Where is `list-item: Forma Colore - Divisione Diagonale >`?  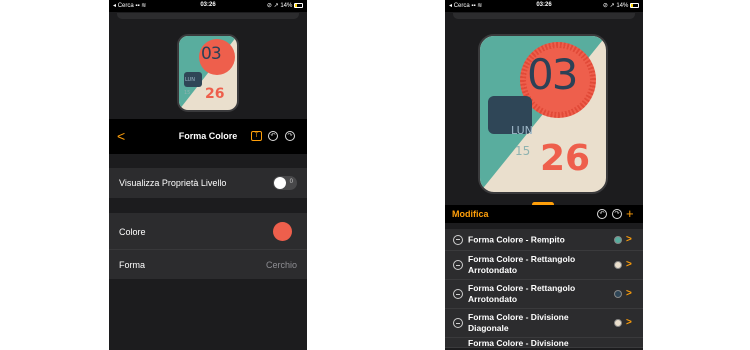 list-item: Forma Colore - Divisione Diagonale > is located at coordinates (544, 323).